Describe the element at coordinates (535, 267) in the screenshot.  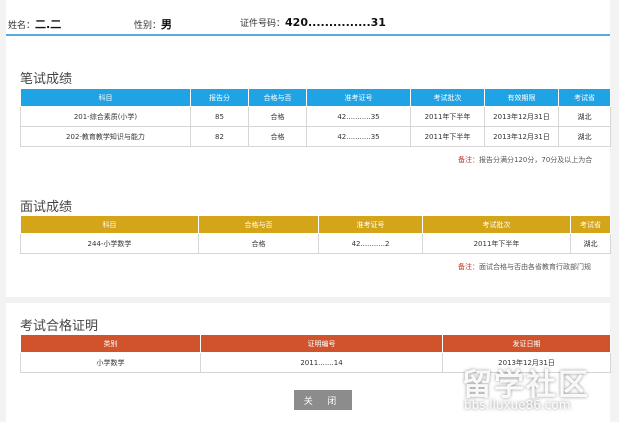
I see `interview-note-text: 面试合格与否由各省教育行政部门规` at that location.